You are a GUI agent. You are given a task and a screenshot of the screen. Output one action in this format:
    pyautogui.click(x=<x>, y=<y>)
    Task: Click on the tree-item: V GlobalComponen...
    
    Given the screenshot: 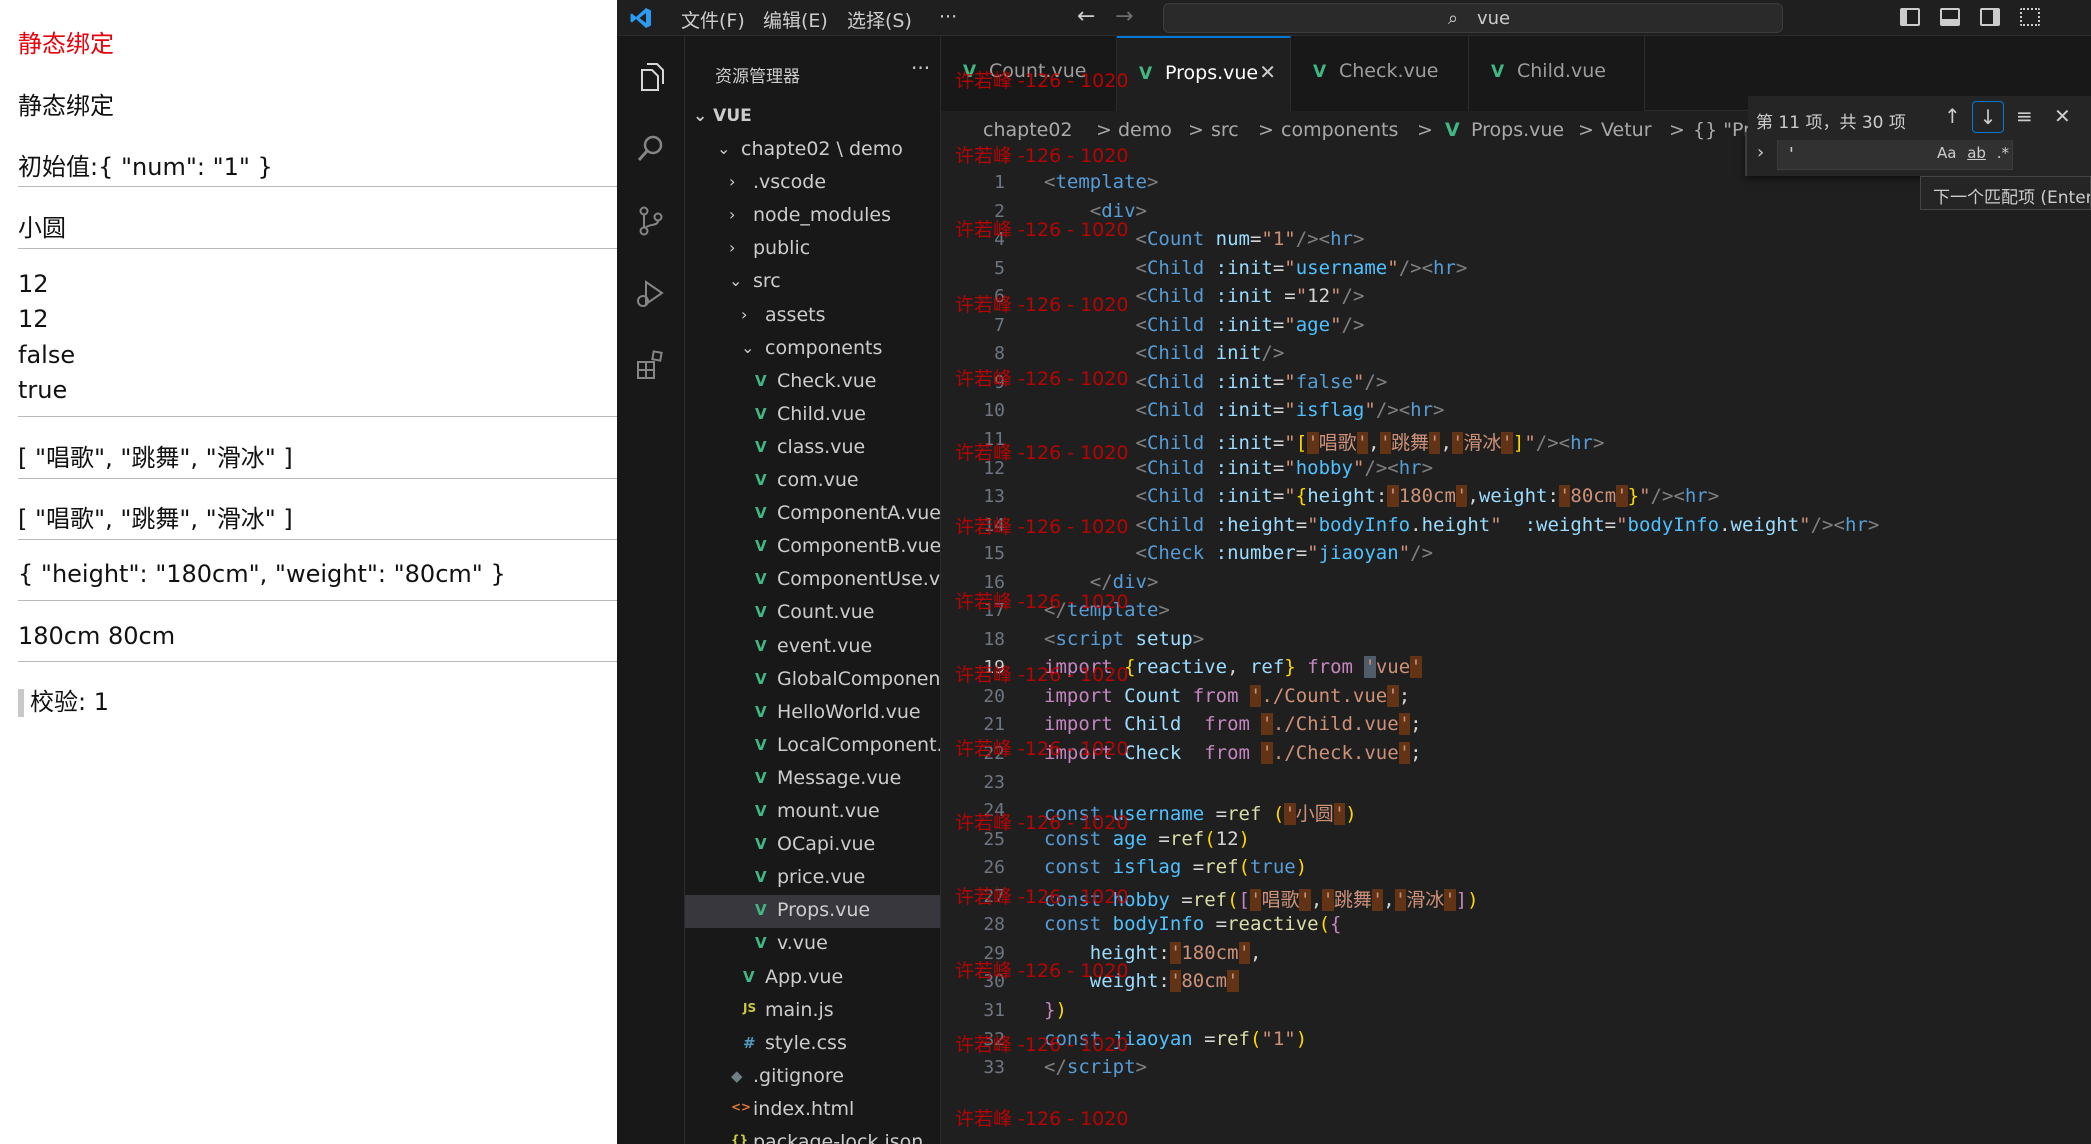 What is the action you would take?
    pyautogui.click(x=812, y=680)
    